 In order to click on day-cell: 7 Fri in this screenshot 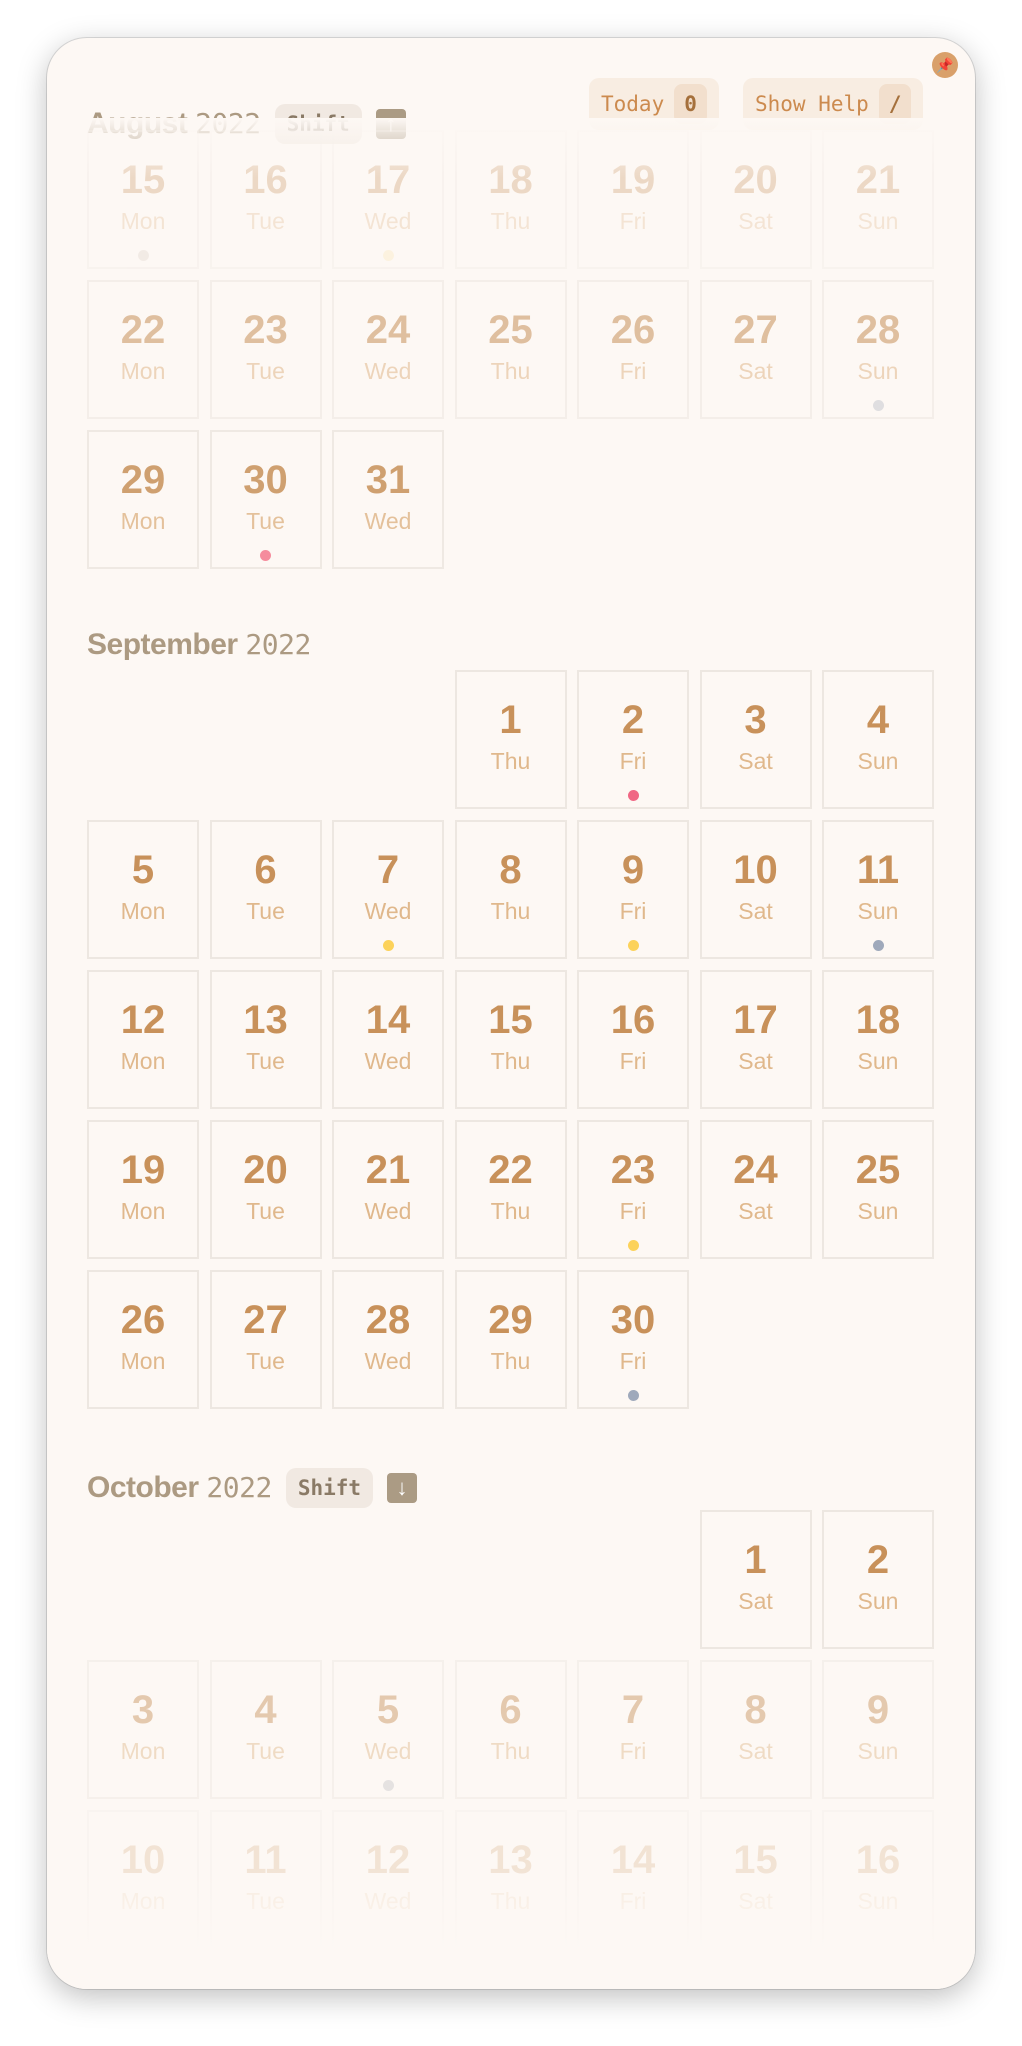, I will do `click(633, 1729)`.